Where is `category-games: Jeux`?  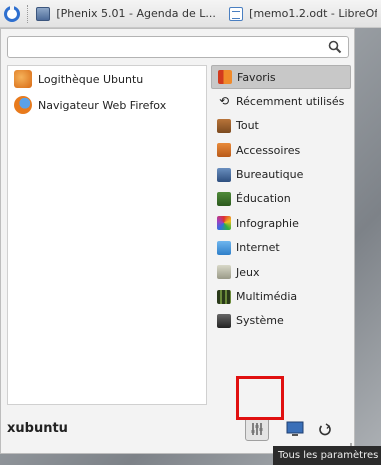 category-games: Jeux is located at coordinates (281, 272).